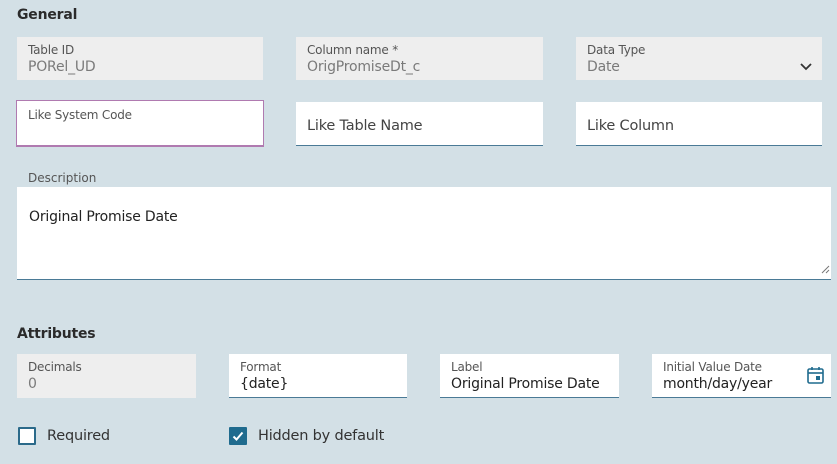 Image resolution: width=837 pixels, height=464 pixels. Describe the element at coordinates (140, 58) in the screenshot. I see `table-id-field: Table ID PORel_UD` at that location.